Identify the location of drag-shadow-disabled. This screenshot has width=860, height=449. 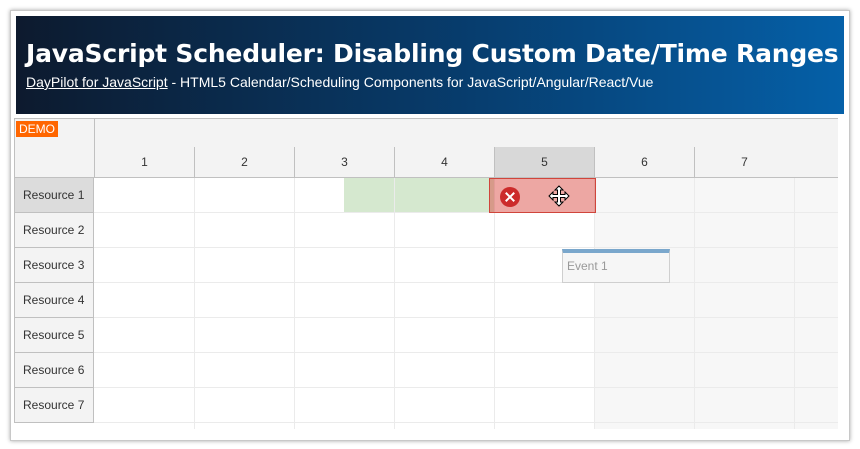
(542, 195).